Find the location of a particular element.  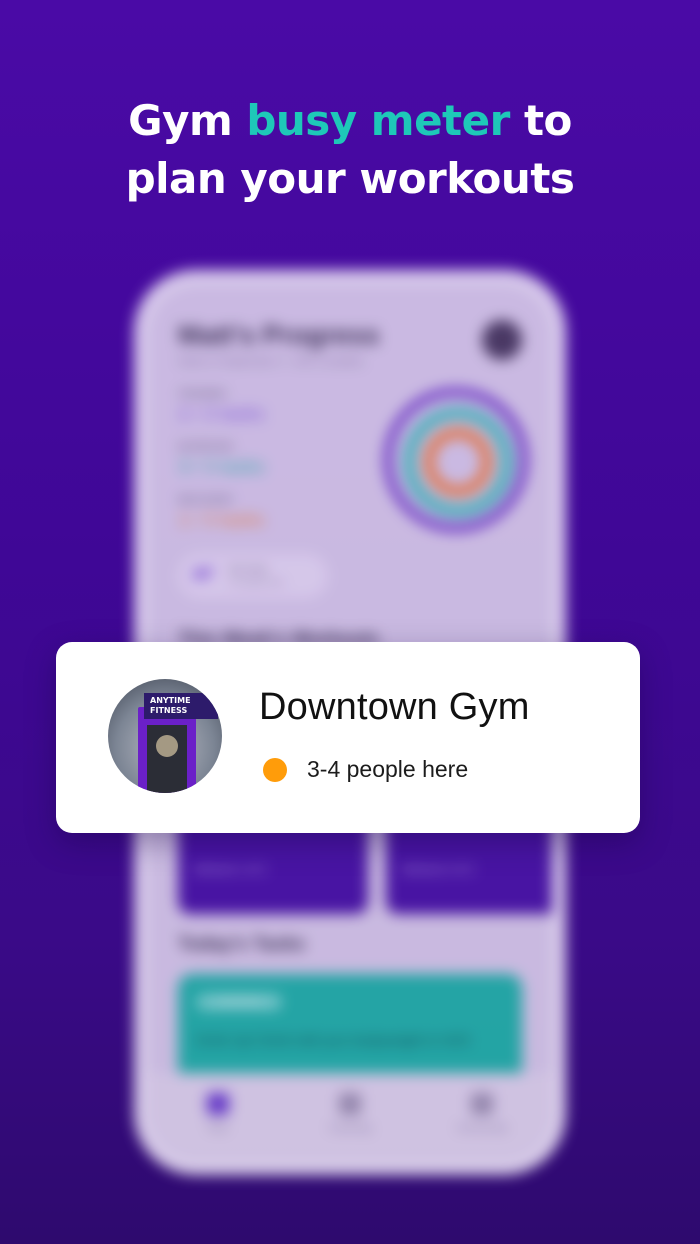

busy-status-text: 3-4 people here is located at coordinates (388, 769).